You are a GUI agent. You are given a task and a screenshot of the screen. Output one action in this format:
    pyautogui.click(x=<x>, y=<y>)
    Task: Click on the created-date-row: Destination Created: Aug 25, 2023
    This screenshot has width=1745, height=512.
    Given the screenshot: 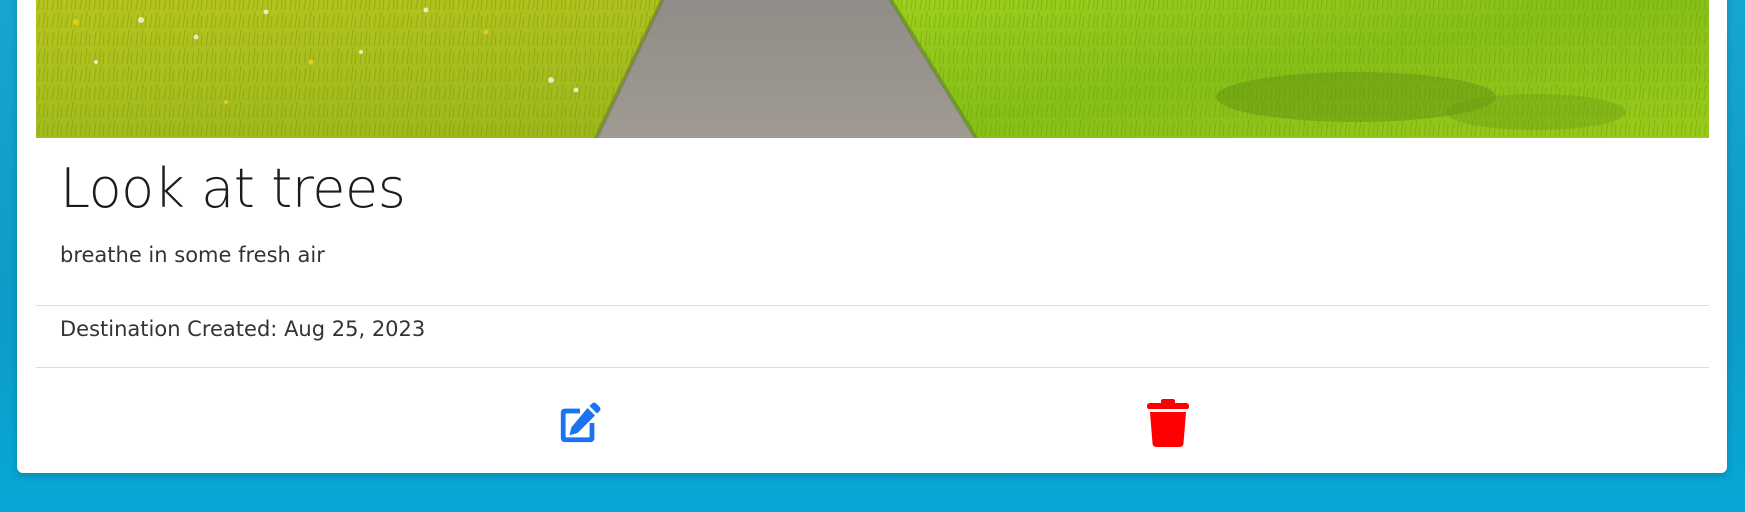 What is the action you would take?
    pyautogui.click(x=242, y=329)
    